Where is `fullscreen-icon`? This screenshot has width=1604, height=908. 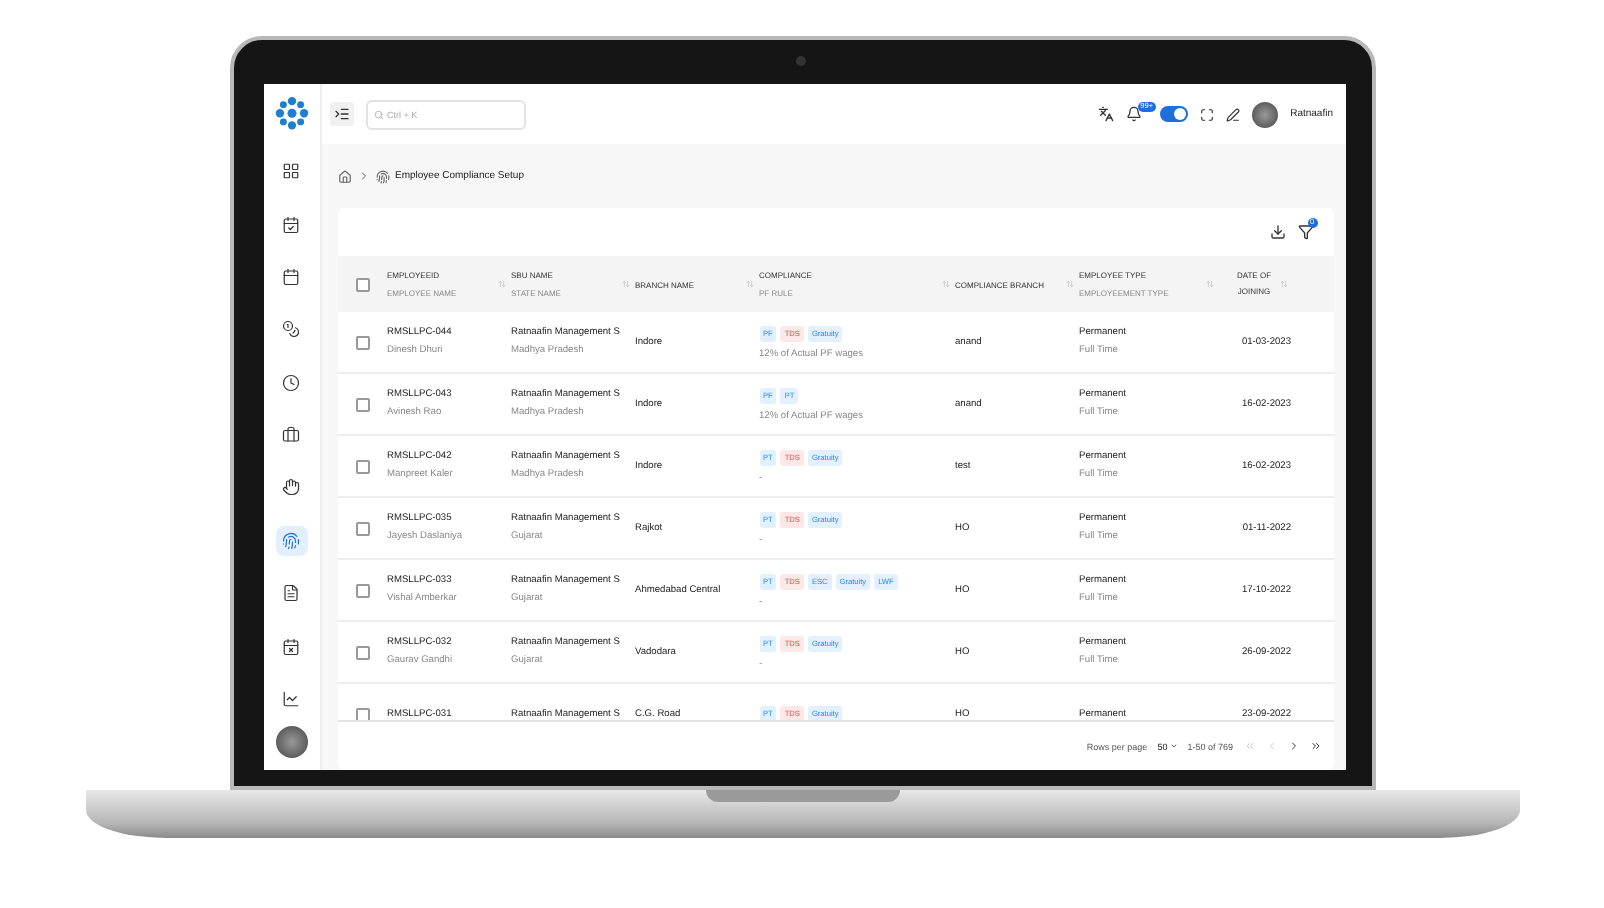
fullscreen-icon is located at coordinates (1207, 114).